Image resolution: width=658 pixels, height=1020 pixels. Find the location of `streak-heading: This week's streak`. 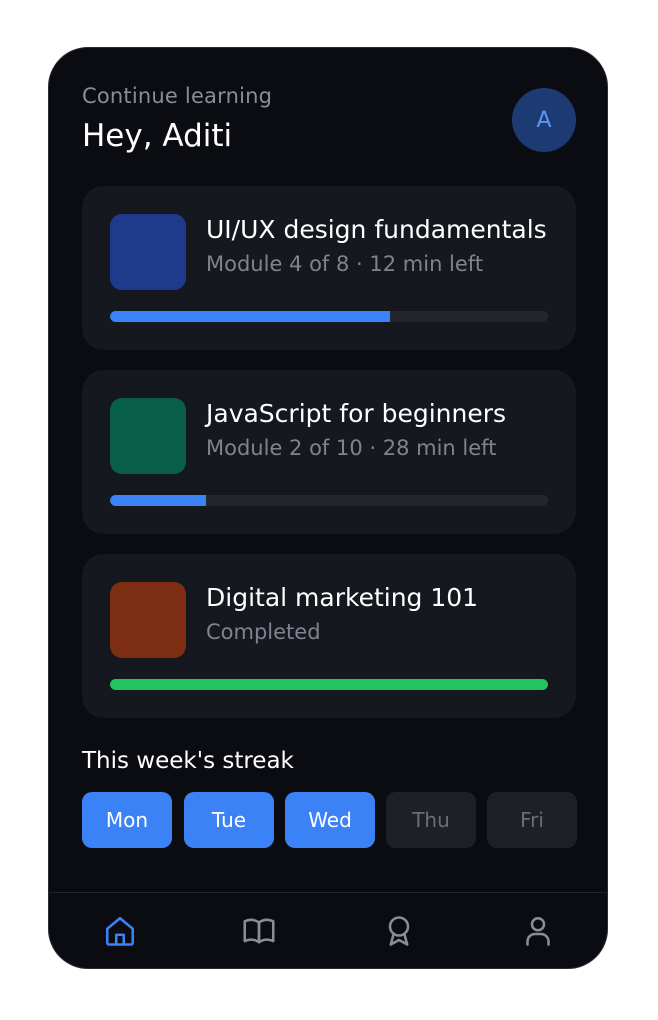

streak-heading: This week's streak is located at coordinates (188, 761).